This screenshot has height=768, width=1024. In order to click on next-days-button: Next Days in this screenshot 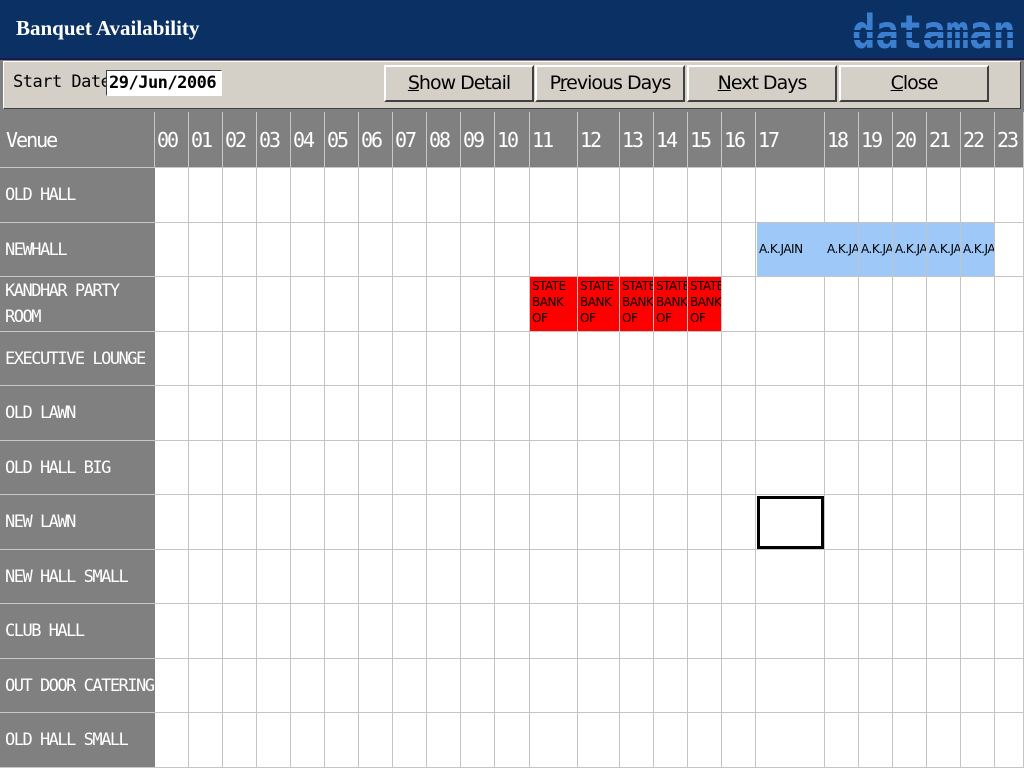, I will do `click(762, 83)`.